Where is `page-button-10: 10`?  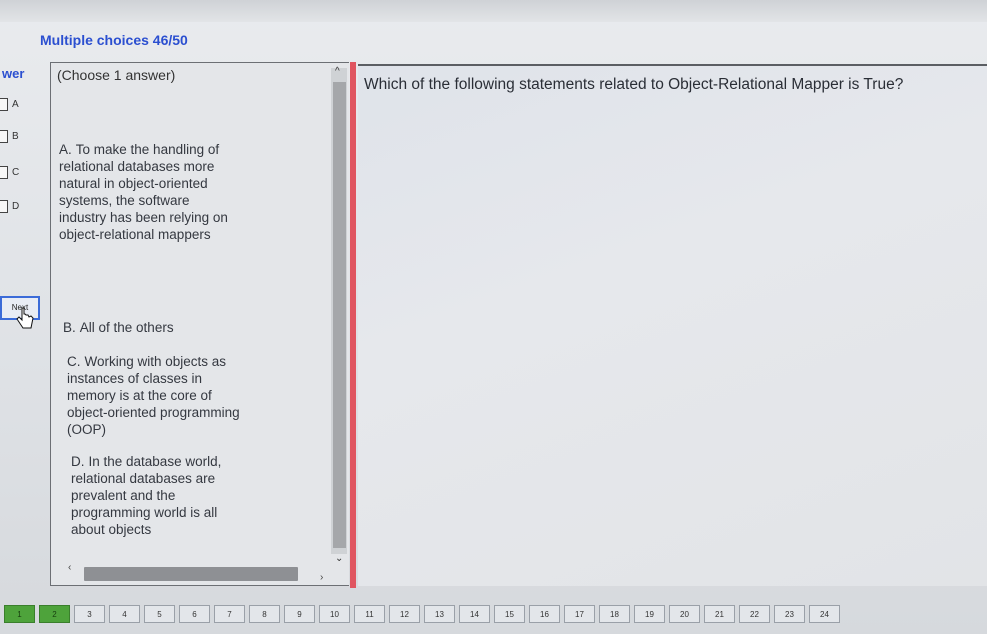
page-button-10: 10 is located at coordinates (334, 614).